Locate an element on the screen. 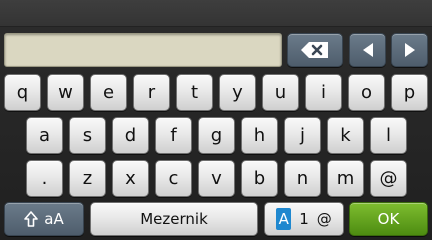 This screenshot has width=432, height=240. key-p: p is located at coordinates (409, 92).